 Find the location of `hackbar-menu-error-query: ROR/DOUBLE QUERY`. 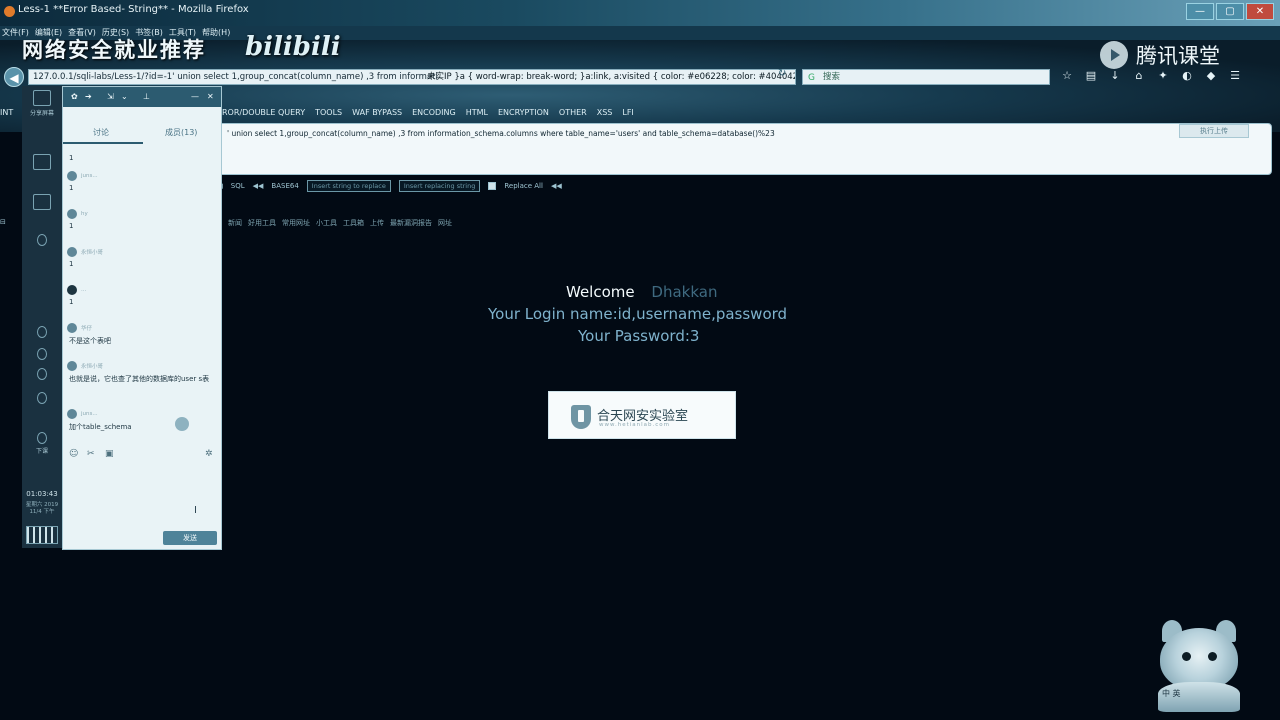

hackbar-menu-error-query: ROR/DOUBLE QUERY is located at coordinates (263, 112).